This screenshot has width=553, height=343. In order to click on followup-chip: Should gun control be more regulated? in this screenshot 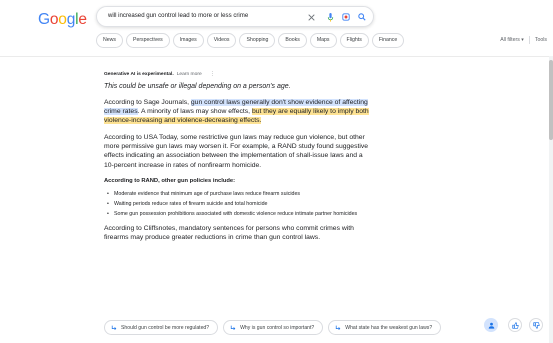, I will do `click(161, 327)`.